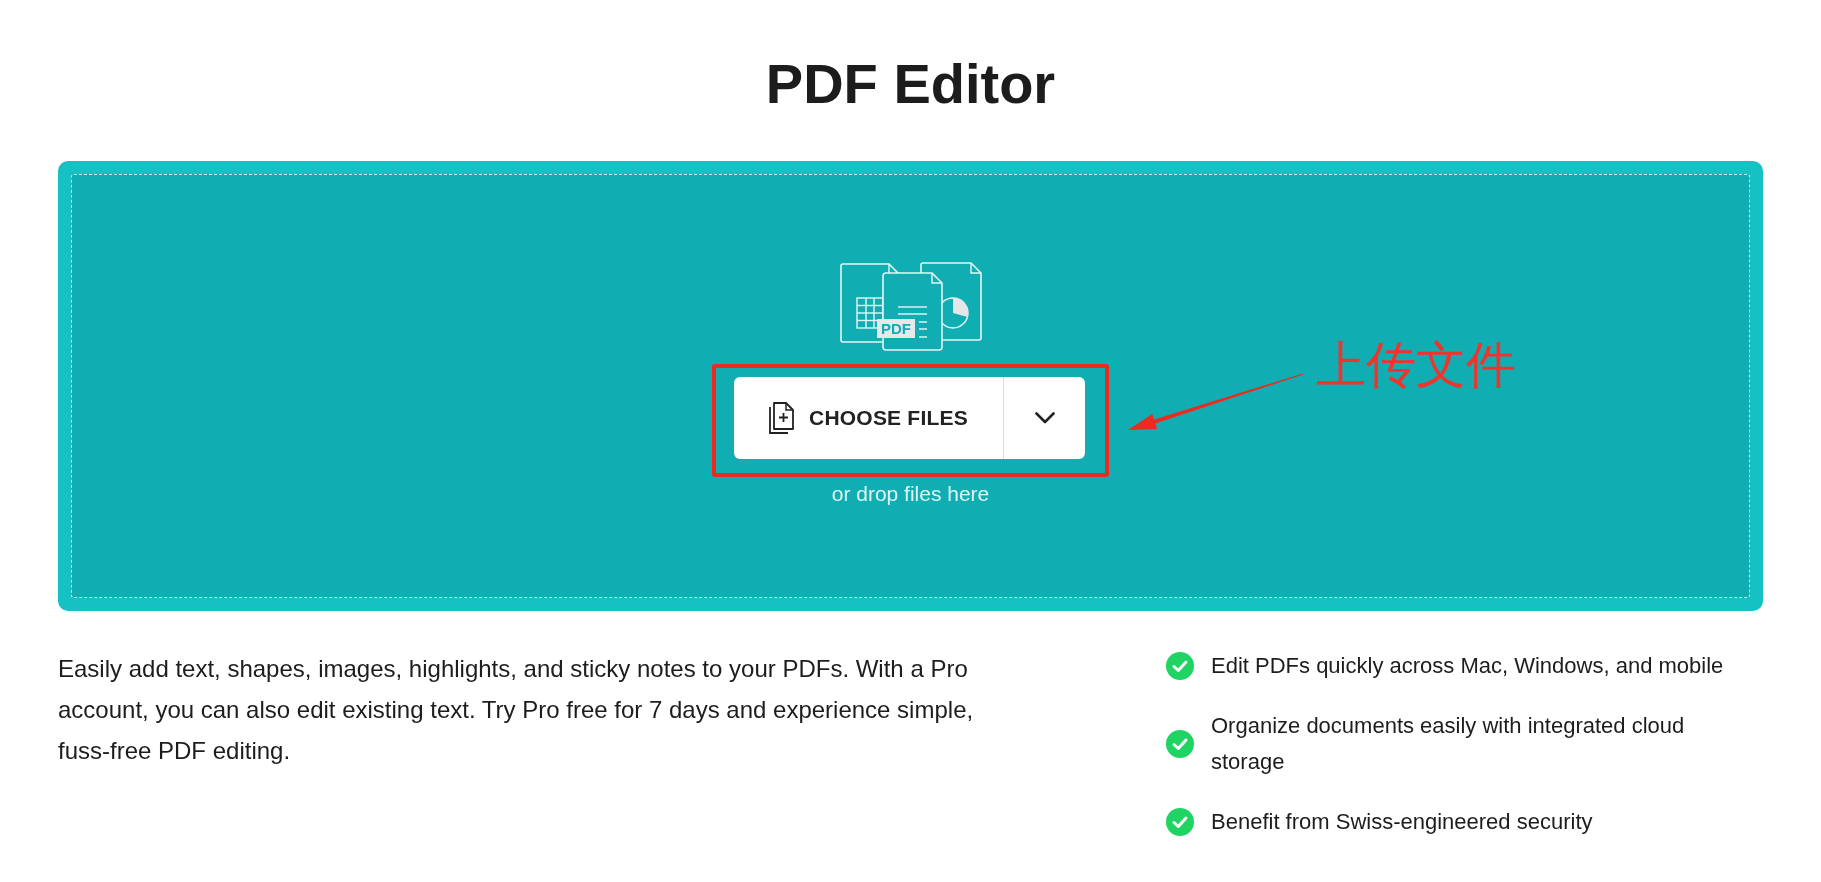 The image size is (1821, 882). Describe the element at coordinates (1468, 666) in the screenshot. I see `feature-text: Edit PDFs quickly across Mac, Windows, and mobile` at that location.